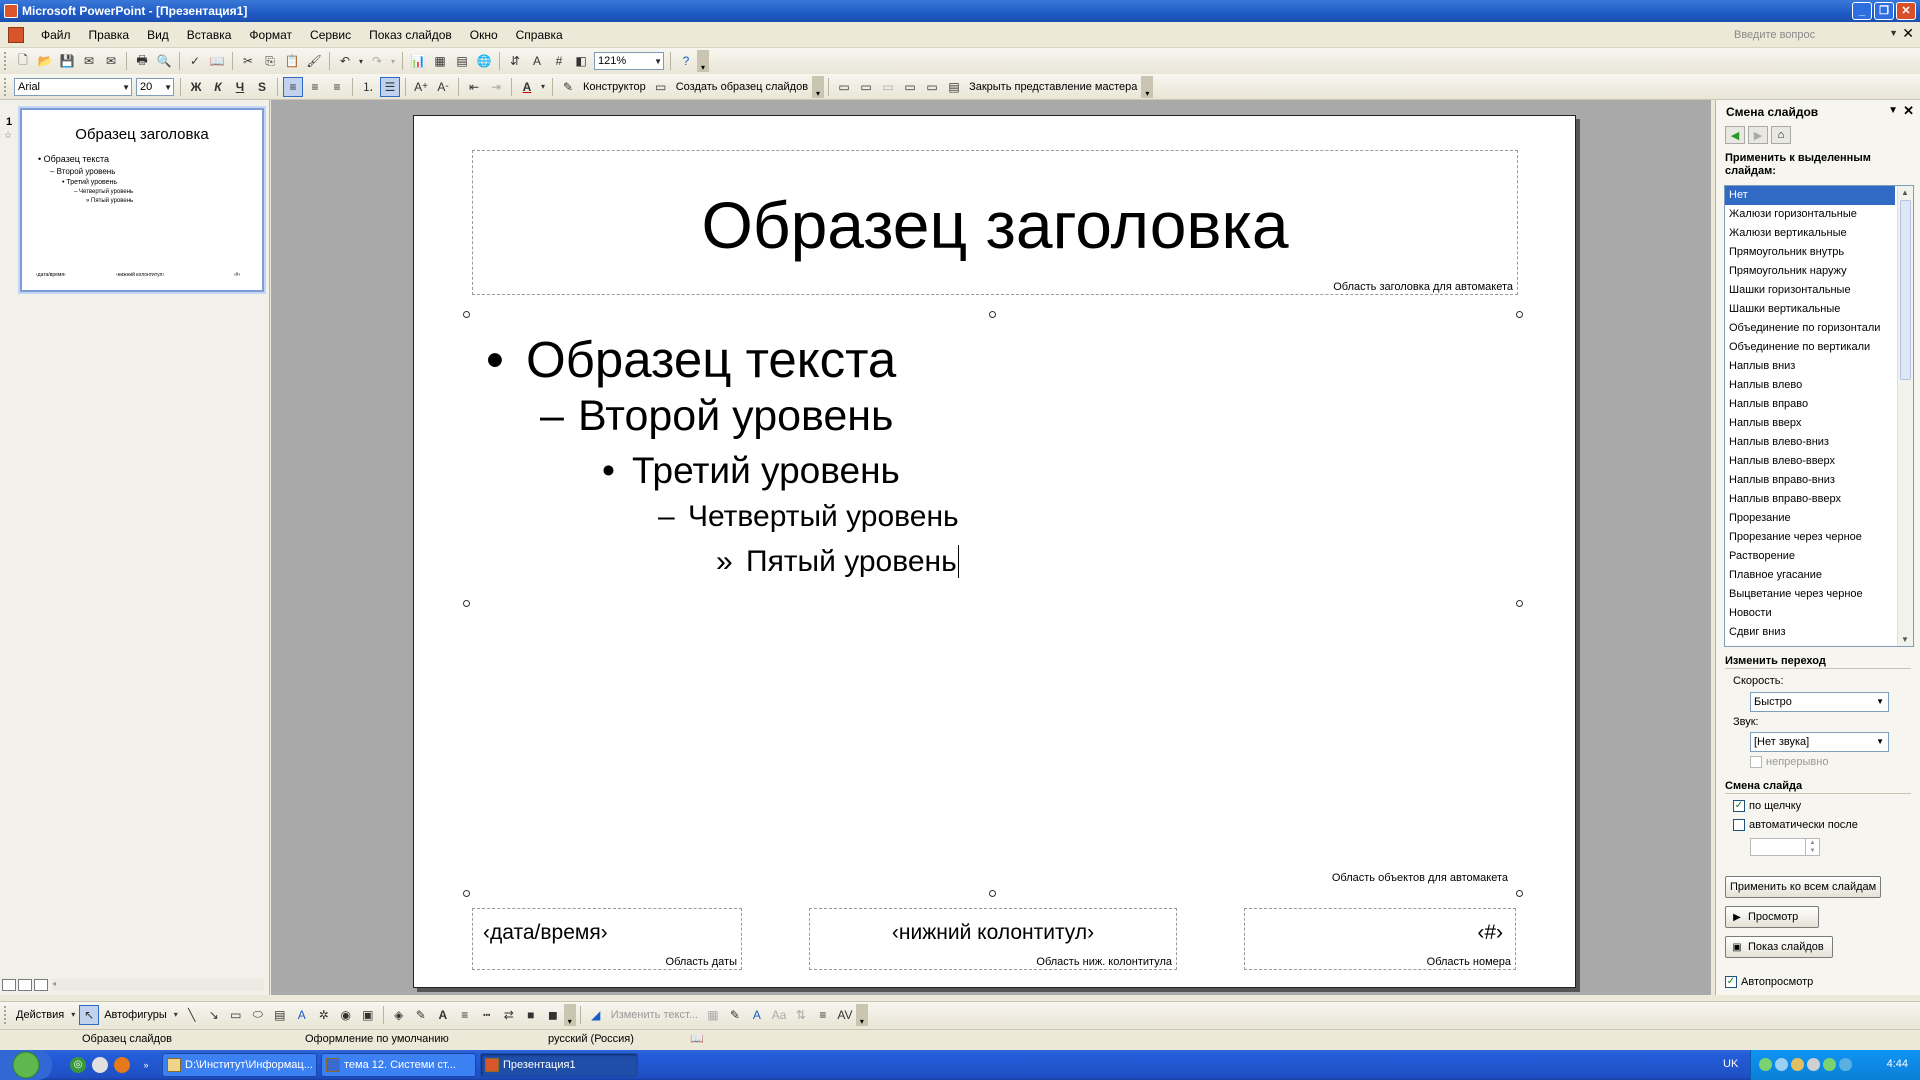 The height and width of the screenshot is (1080, 1920). What do you see at coordinates (440, 61) in the screenshot?
I see `insert-table-icon: ▦` at bounding box center [440, 61].